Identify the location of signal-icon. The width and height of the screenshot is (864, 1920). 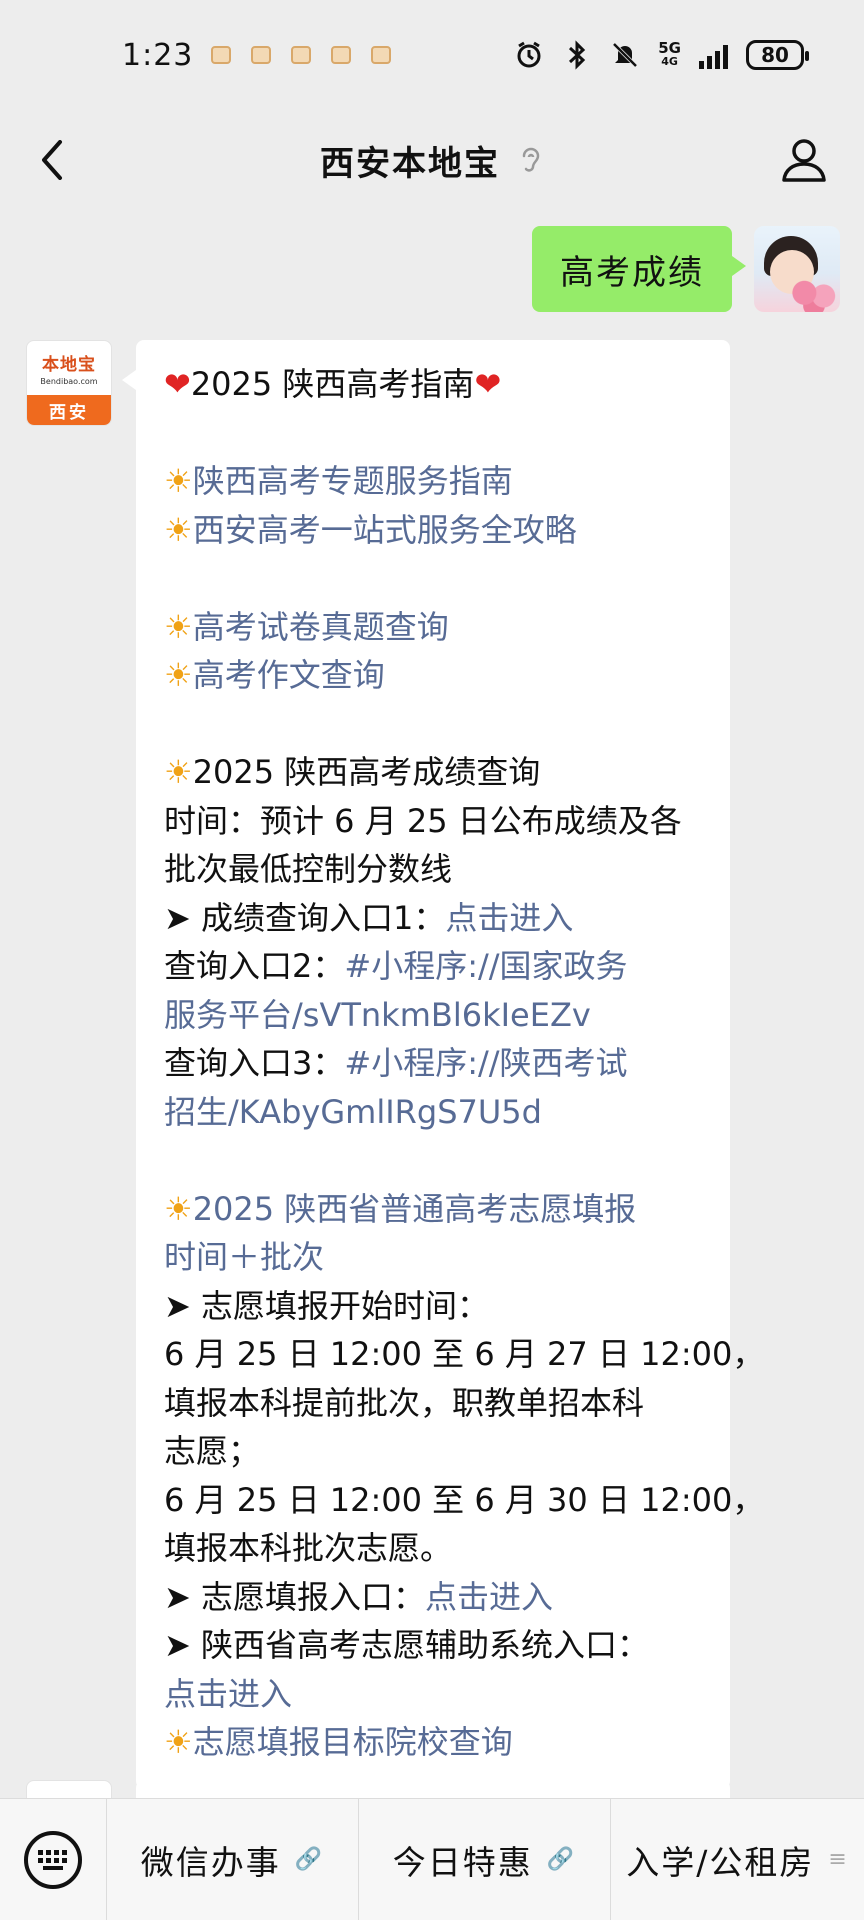
(713, 55).